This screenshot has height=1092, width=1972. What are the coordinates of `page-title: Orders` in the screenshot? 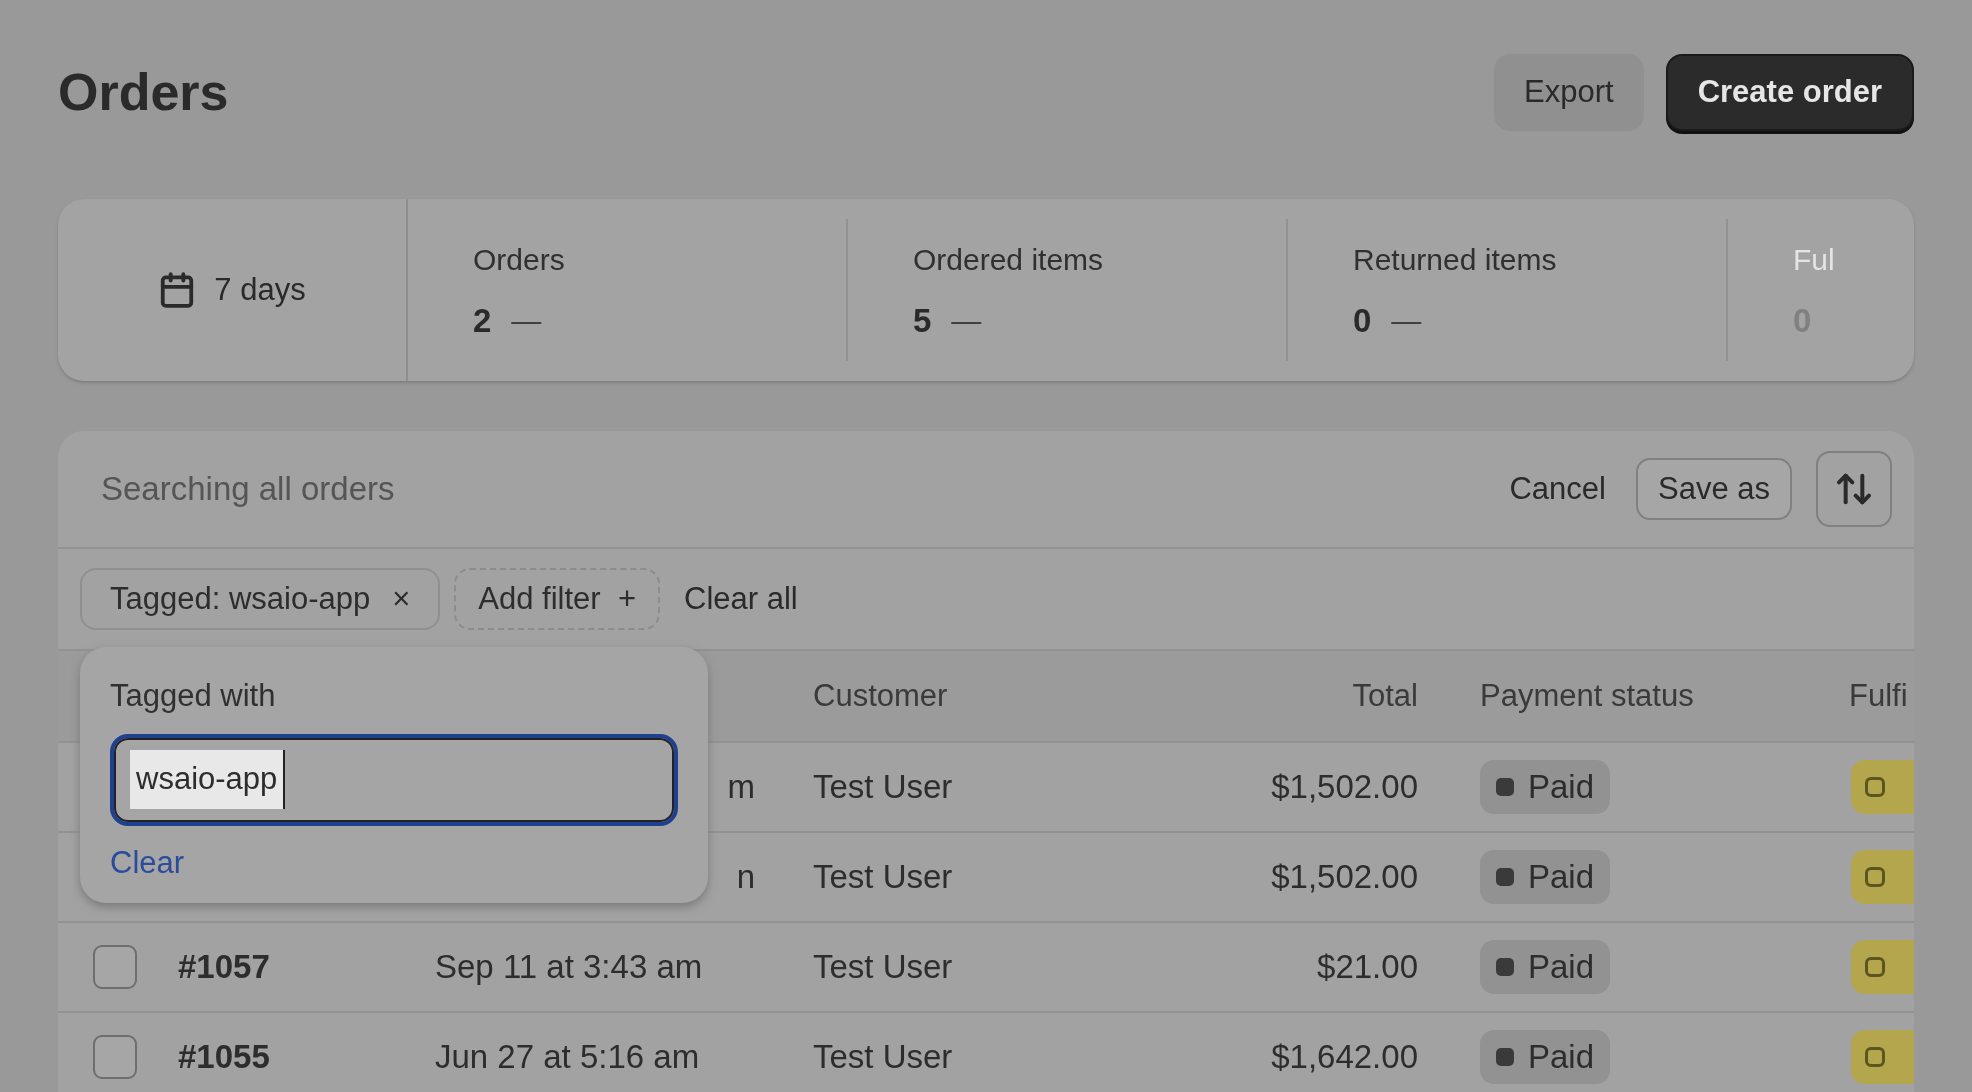 It's located at (143, 92).